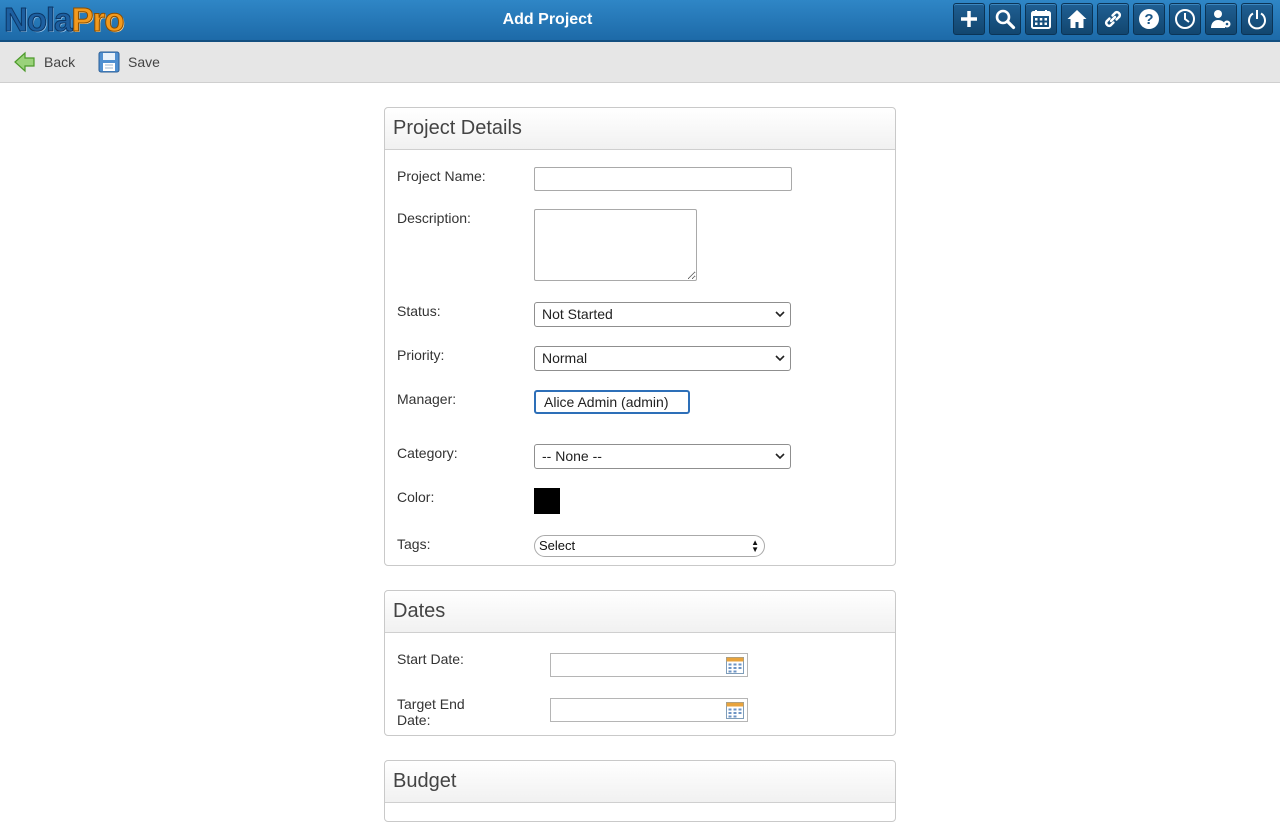 This screenshot has height=822, width=1280. What do you see at coordinates (430, 659) in the screenshot?
I see `start-date-label: Start Date:` at bounding box center [430, 659].